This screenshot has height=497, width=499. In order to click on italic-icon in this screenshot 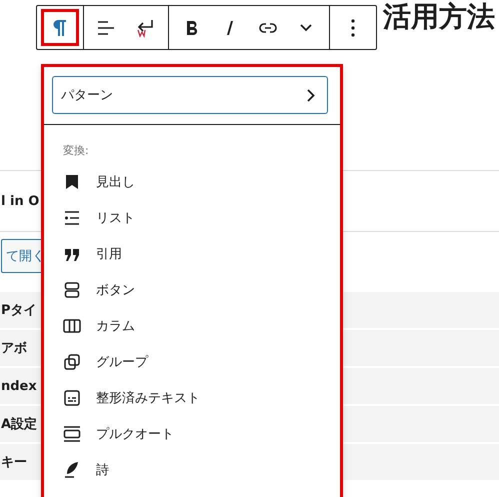, I will do `click(230, 28)`.